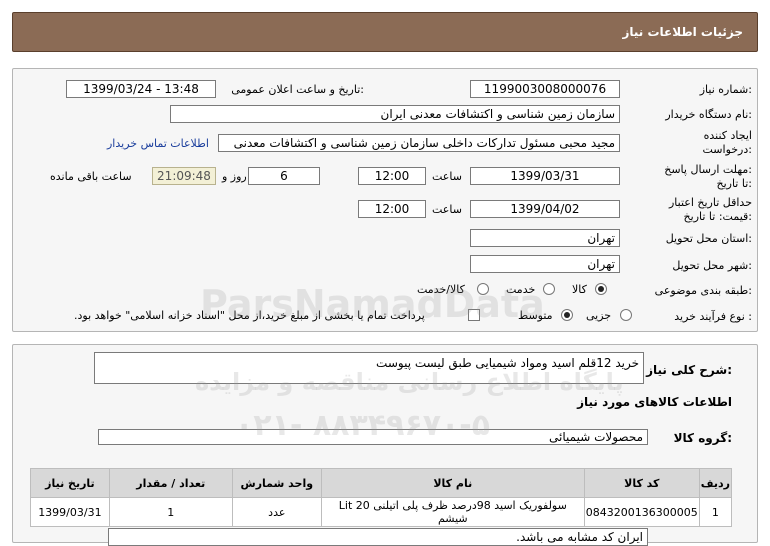 Image resolution: width=770 pixels, height=546 pixels. I want to click on col-code: کد کالا, so click(641, 483).